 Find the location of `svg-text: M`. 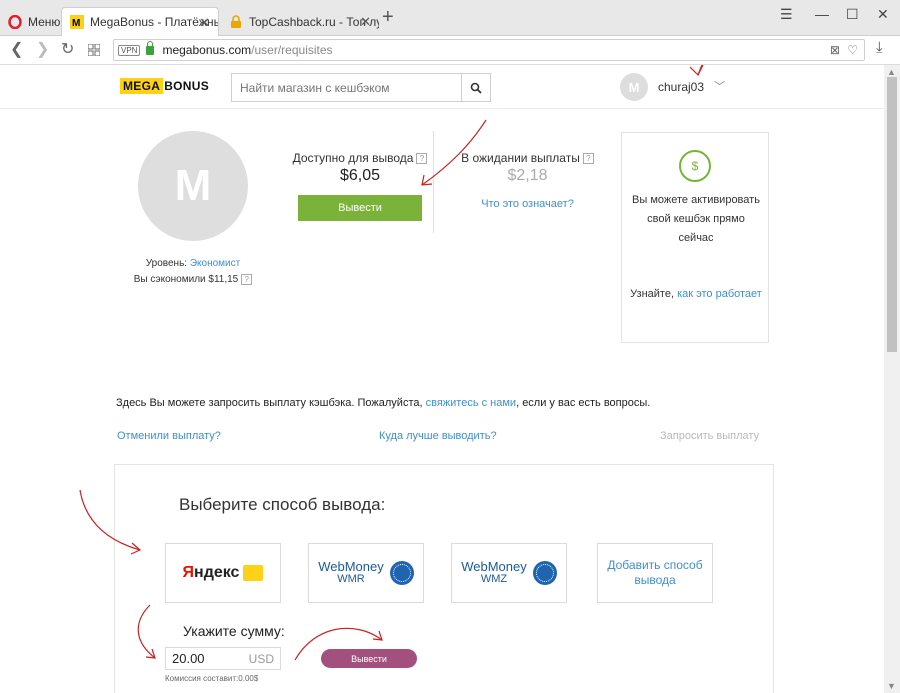

svg-text: M is located at coordinates (76, 23).